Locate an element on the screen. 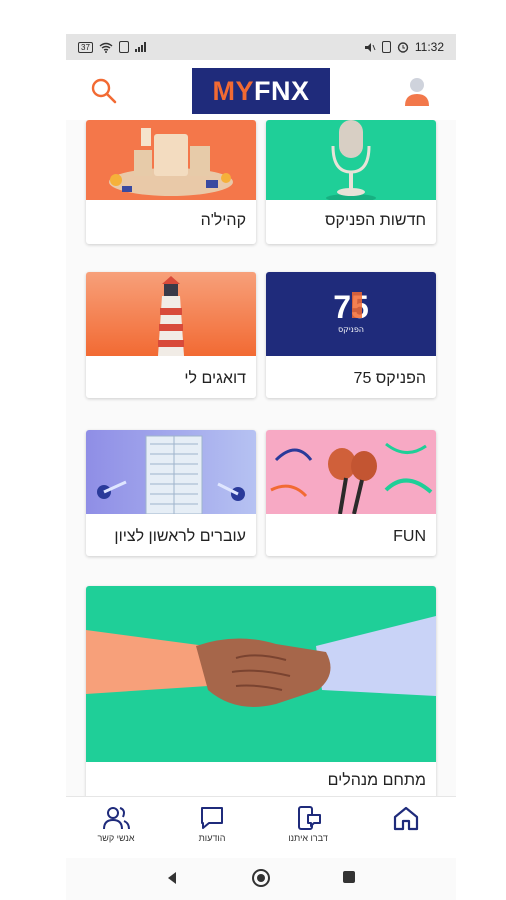  avatar-icon is located at coordinates (417, 92).